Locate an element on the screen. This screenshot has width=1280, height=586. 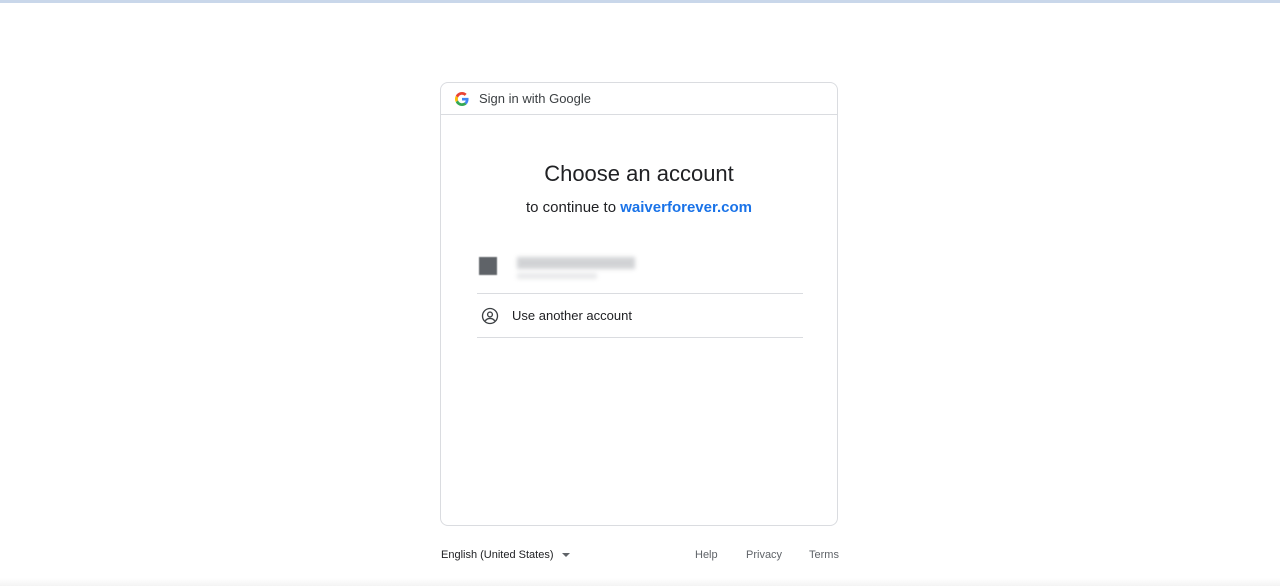
header-title: Sign in with Google is located at coordinates (535, 98).